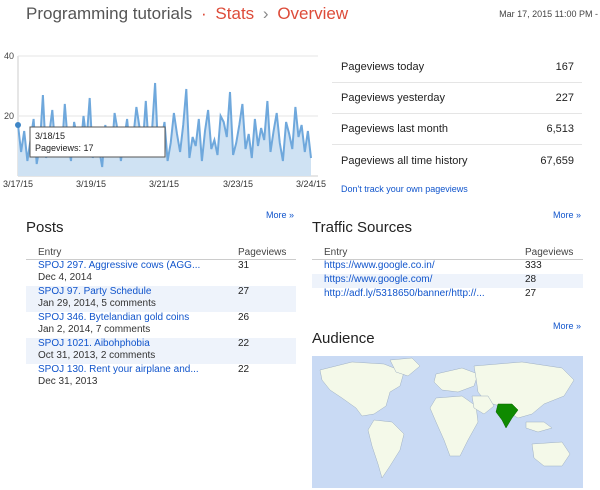 The height and width of the screenshot is (490, 600). Describe the element at coordinates (68, 381) in the screenshot. I see `post-meta: Dec 31, 2013` at that location.